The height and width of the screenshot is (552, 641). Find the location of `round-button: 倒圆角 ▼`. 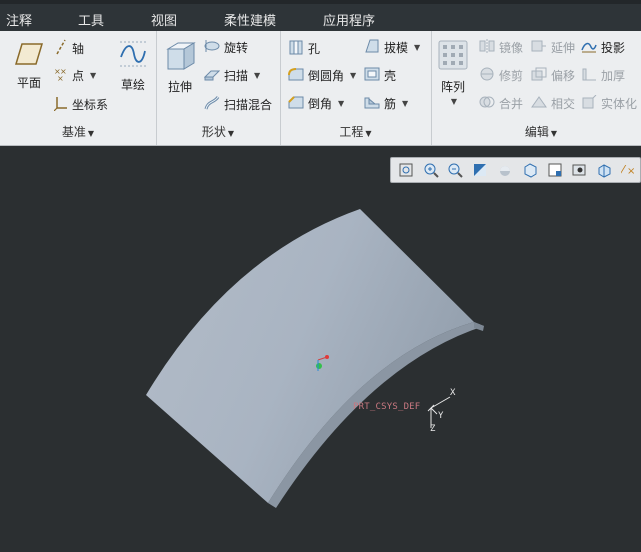

round-button: 倒圆角 ▼ is located at coordinates (322, 75).